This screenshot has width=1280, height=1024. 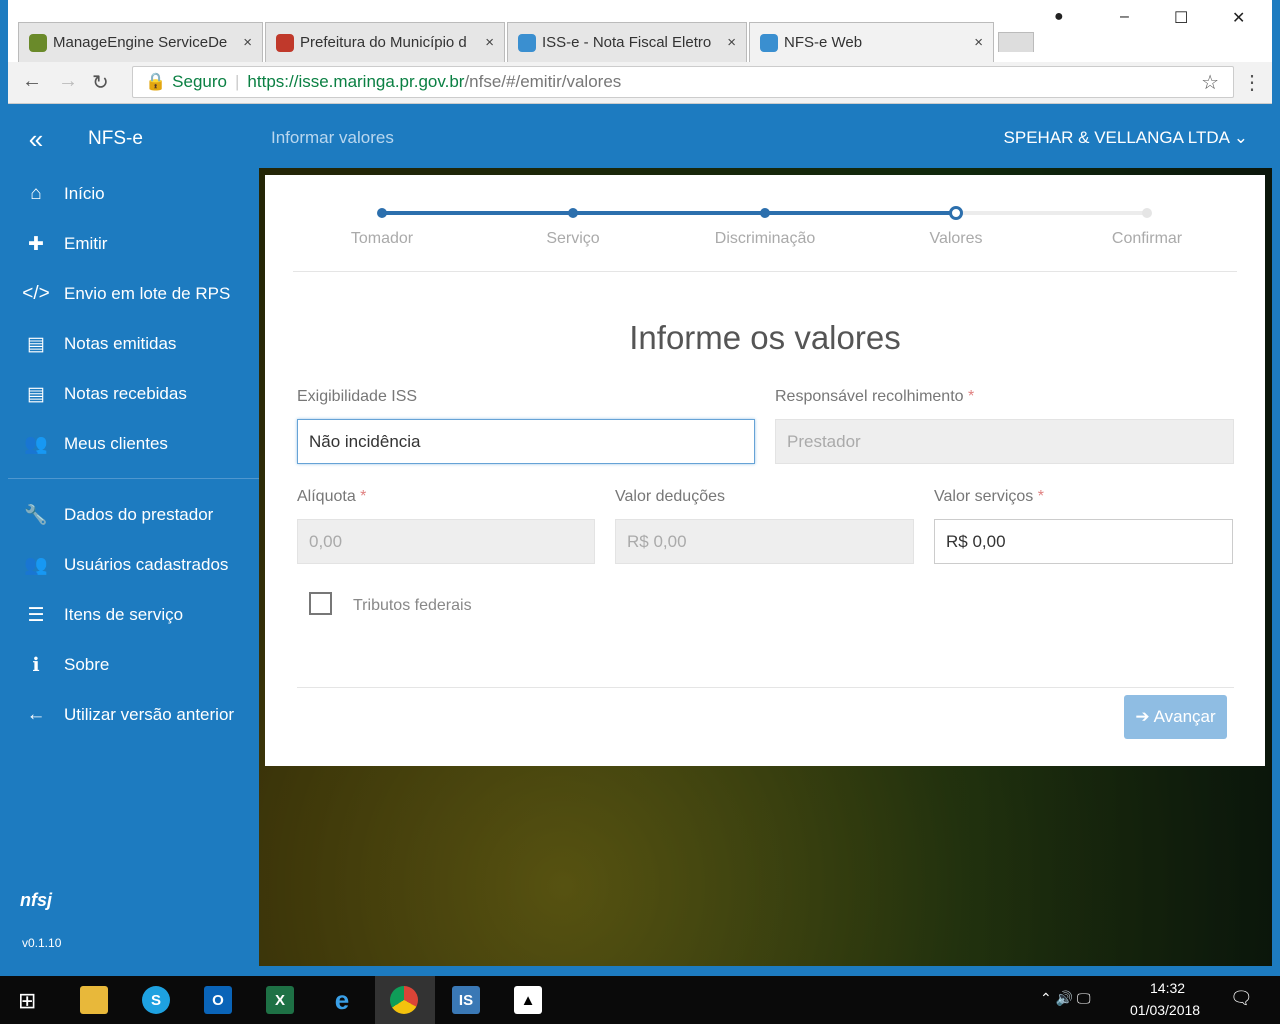 What do you see at coordinates (1065, 998) in the screenshot?
I see `tray-icons: ⌃ 🔊 🖵` at bounding box center [1065, 998].